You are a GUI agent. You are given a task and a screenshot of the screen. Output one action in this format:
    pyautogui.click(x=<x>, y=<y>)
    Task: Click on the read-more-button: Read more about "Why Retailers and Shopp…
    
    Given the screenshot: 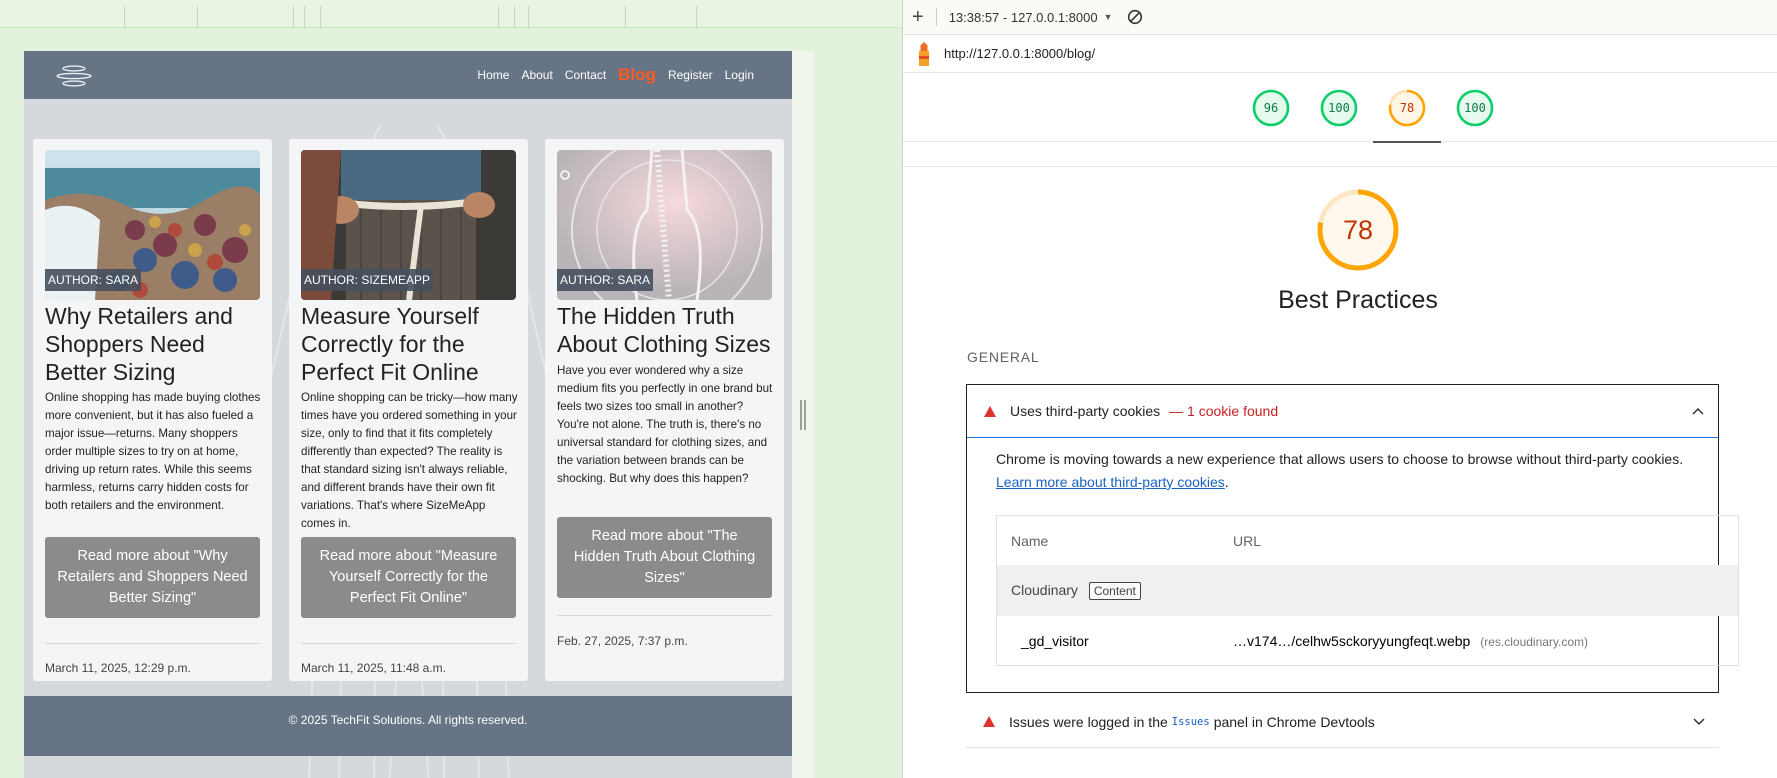 What is the action you would take?
    pyautogui.click(x=152, y=577)
    